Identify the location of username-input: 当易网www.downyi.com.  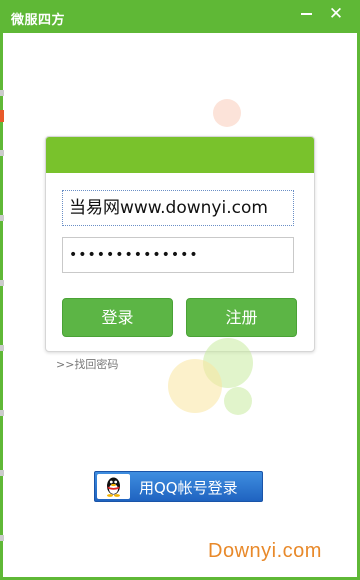
(178, 208).